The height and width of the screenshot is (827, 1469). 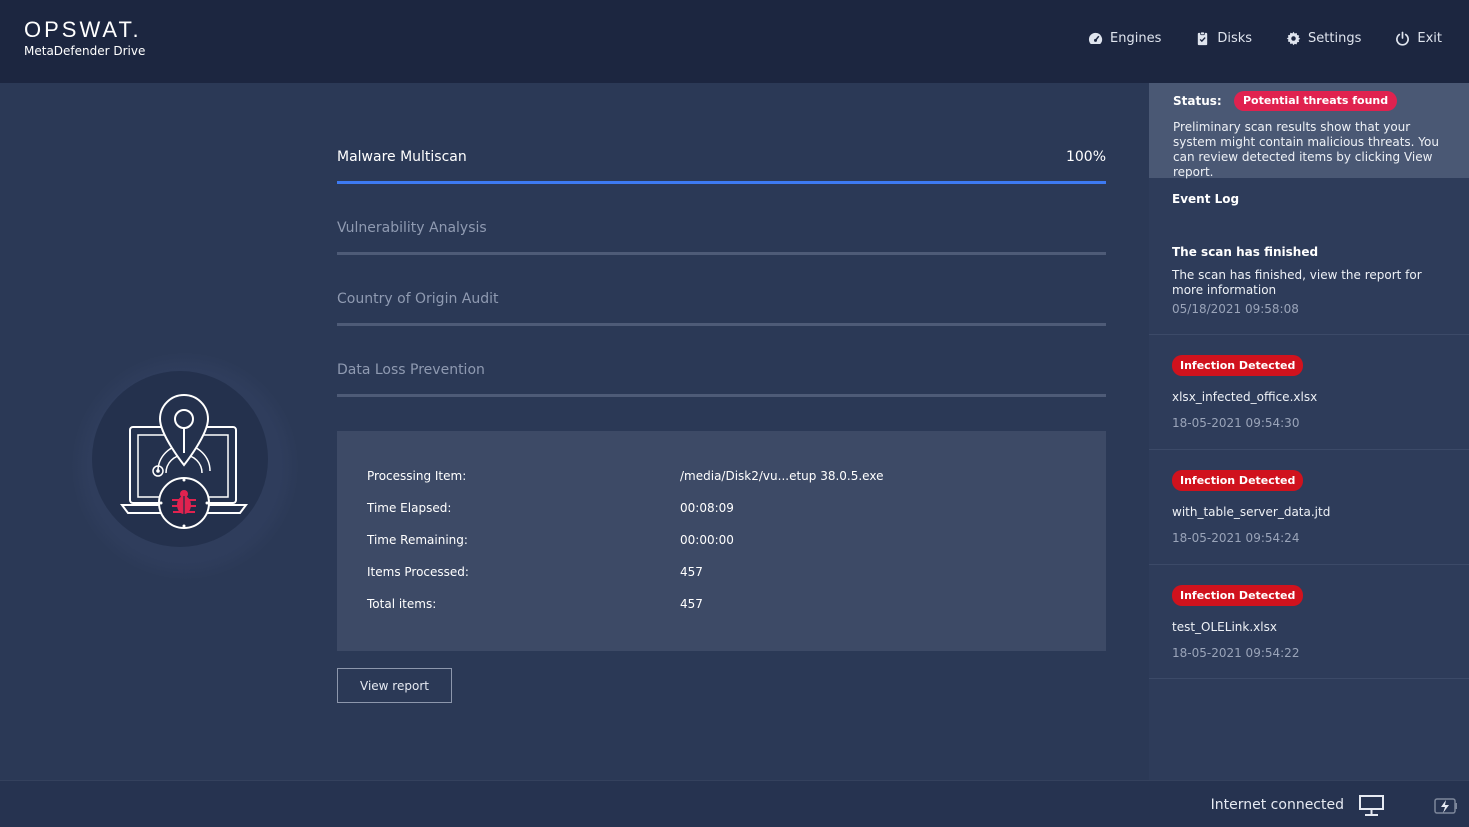 I want to click on event-time: 05/18/2021 09:58:08, so click(x=1235, y=309).